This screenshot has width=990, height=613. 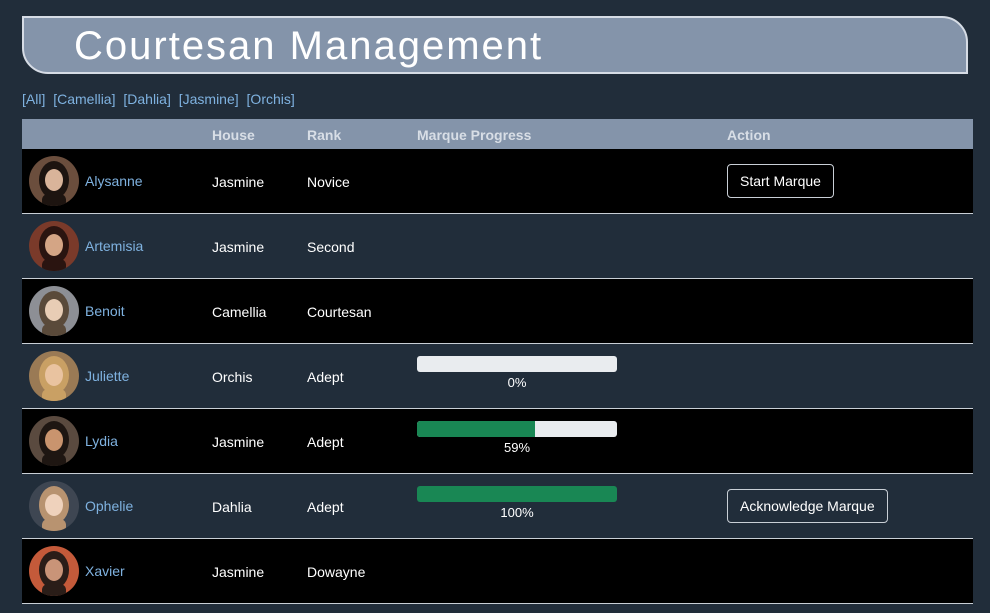 What do you see at coordinates (497, 311) in the screenshot?
I see `table-row: Benoit Camellia Courtesan` at bounding box center [497, 311].